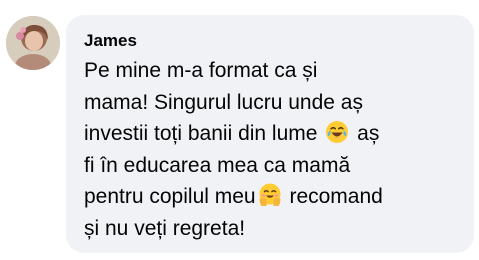 The image size is (479, 260). I want to click on comment-line-3: investii toți banii din lume aș, so click(271, 134).